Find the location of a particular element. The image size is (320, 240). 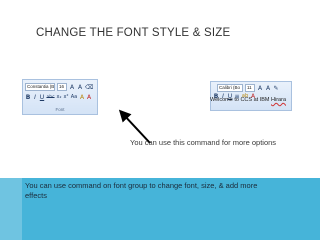

mini-toolbar-row1: Calibri (Bo 11 A A ✎ is located at coordinates (248, 88).